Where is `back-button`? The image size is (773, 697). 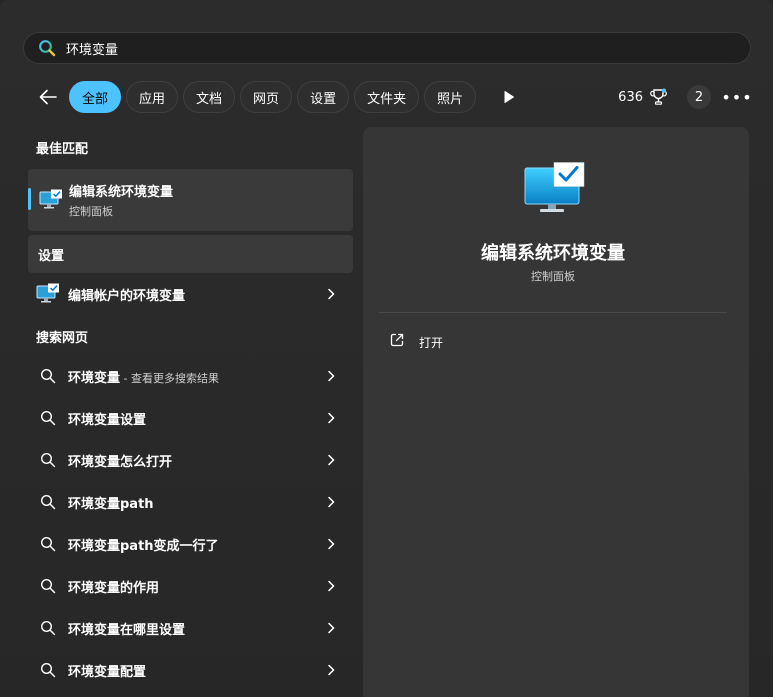 back-button is located at coordinates (48, 97).